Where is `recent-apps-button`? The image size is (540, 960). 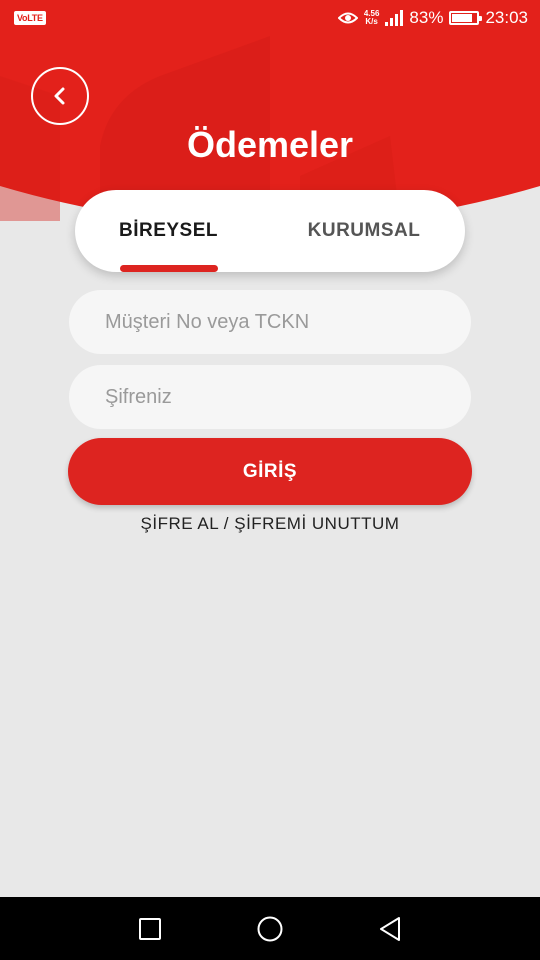
recent-apps-button is located at coordinates (150, 928).